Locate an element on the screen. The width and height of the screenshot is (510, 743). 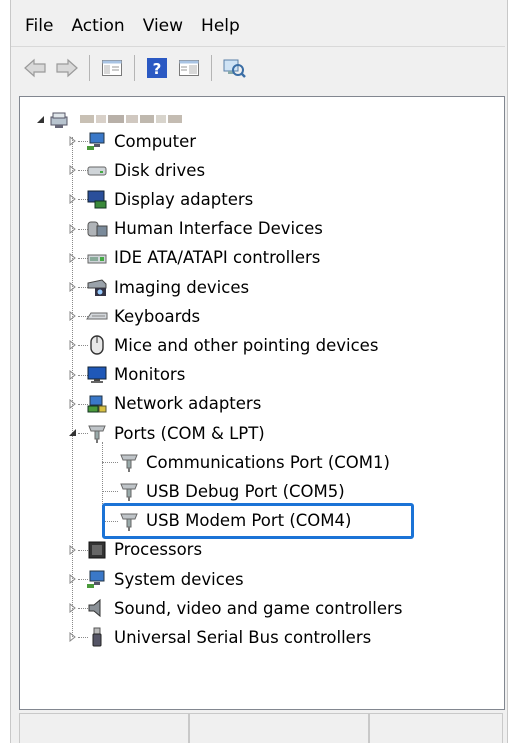
tree-item-label: Imaging devices is located at coordinates (182, 287).